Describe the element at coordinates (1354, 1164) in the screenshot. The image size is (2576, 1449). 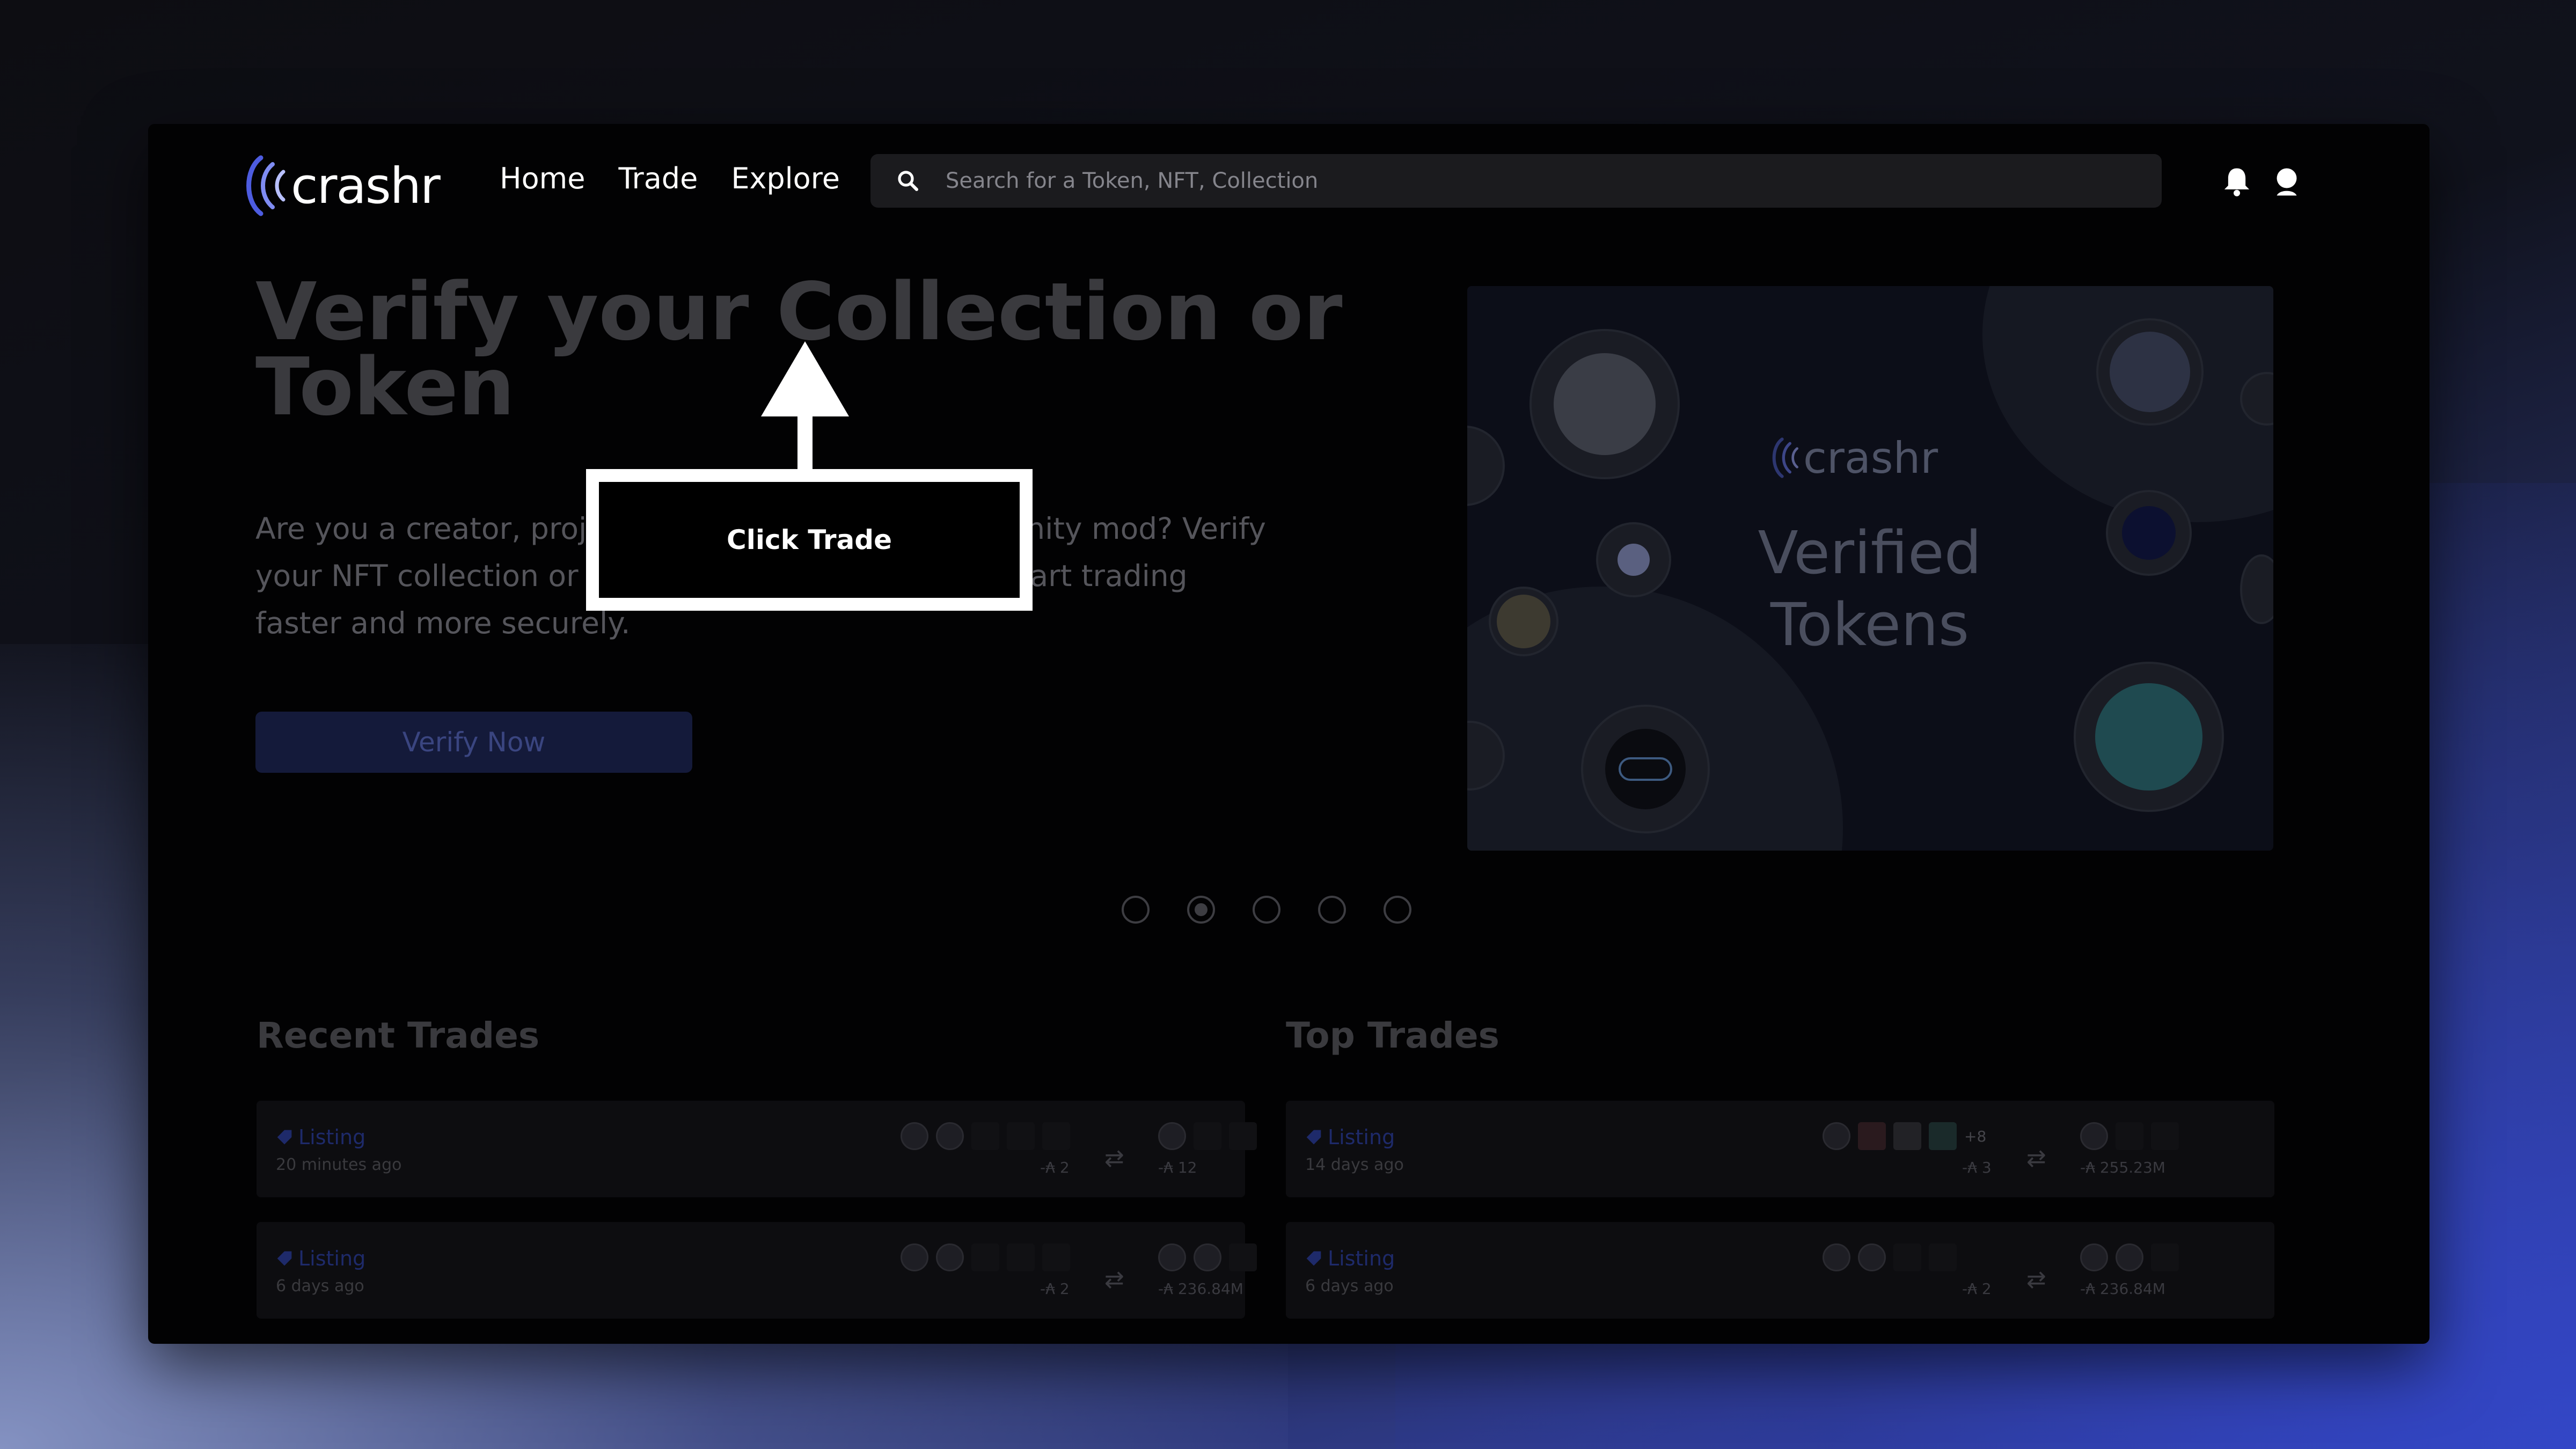
I see `trade-time: 14 days ago` at that location.